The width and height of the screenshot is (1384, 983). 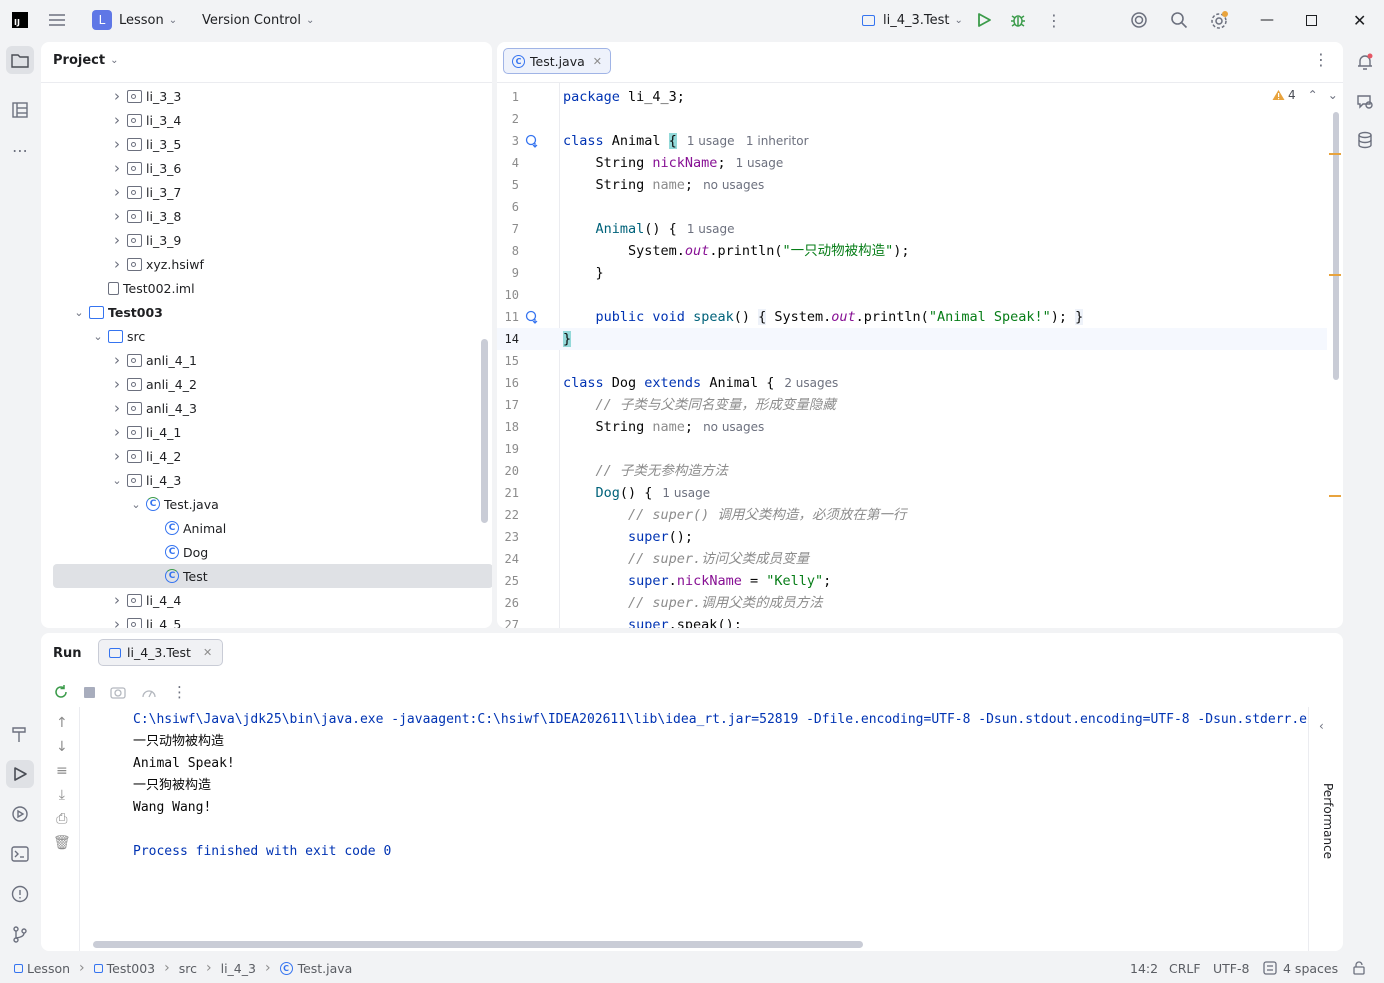 What do you see at coordinates (272, 168) in the screenshot?
I see `tree-item: › li_3_6` at bounding box center [272, 168].